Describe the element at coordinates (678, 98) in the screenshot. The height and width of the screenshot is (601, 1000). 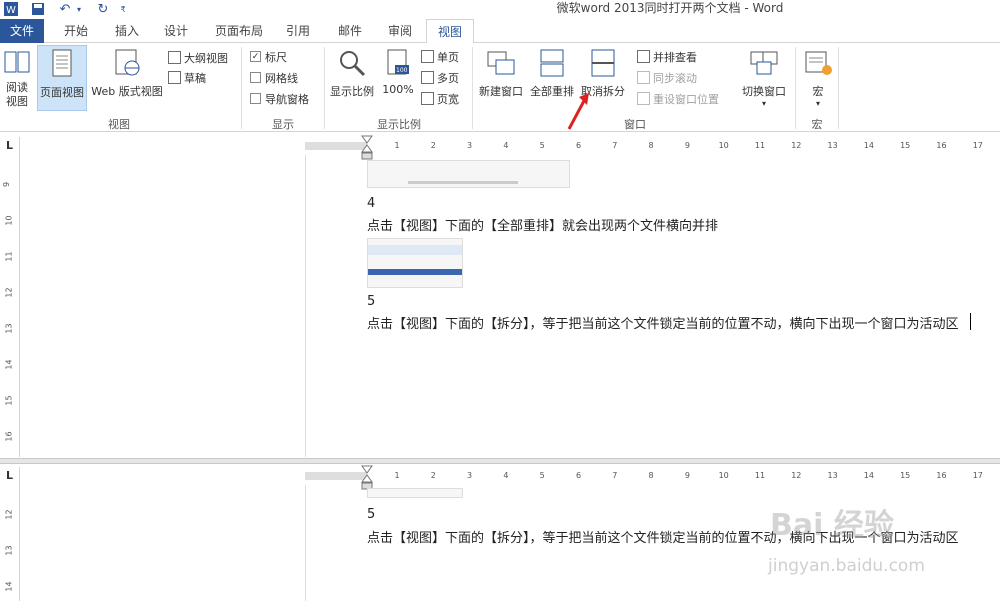
I see `reset-window-position-button: 重设窗口位置` at that location.